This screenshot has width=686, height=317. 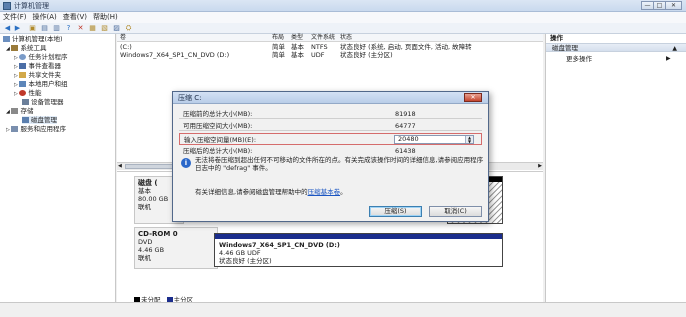 I want to click on actions-section-disk-management: 磁盘管理 ▲, so click(x=616, y=47).